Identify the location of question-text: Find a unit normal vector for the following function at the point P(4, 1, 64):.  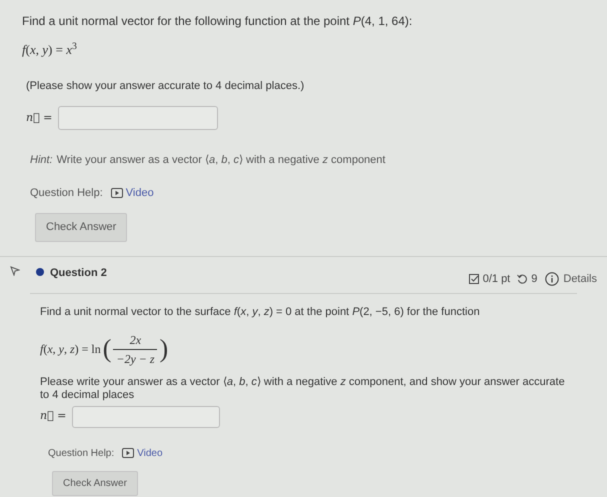
(218, 21).